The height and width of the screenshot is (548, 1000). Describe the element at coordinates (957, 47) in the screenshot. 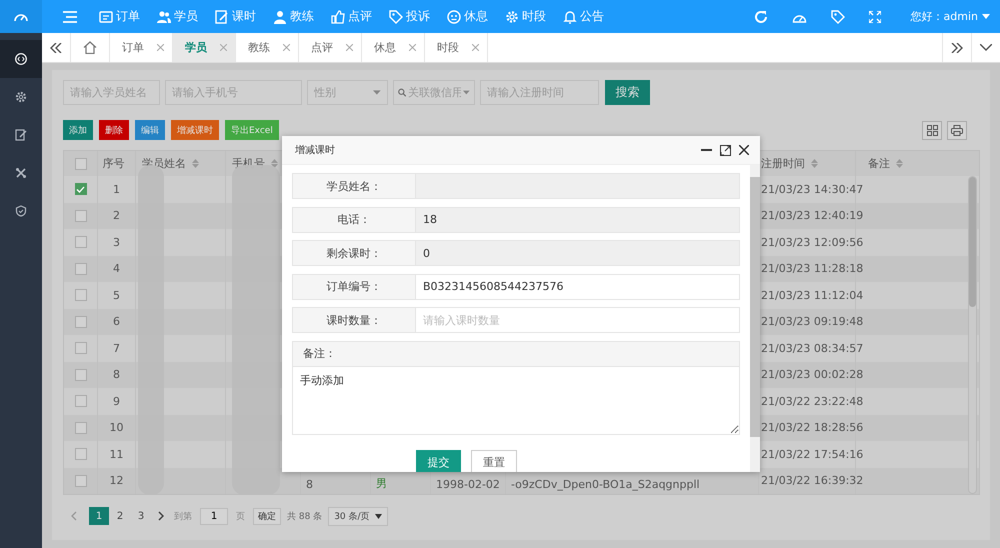

I see `double-chevron-right-icon` at that location.